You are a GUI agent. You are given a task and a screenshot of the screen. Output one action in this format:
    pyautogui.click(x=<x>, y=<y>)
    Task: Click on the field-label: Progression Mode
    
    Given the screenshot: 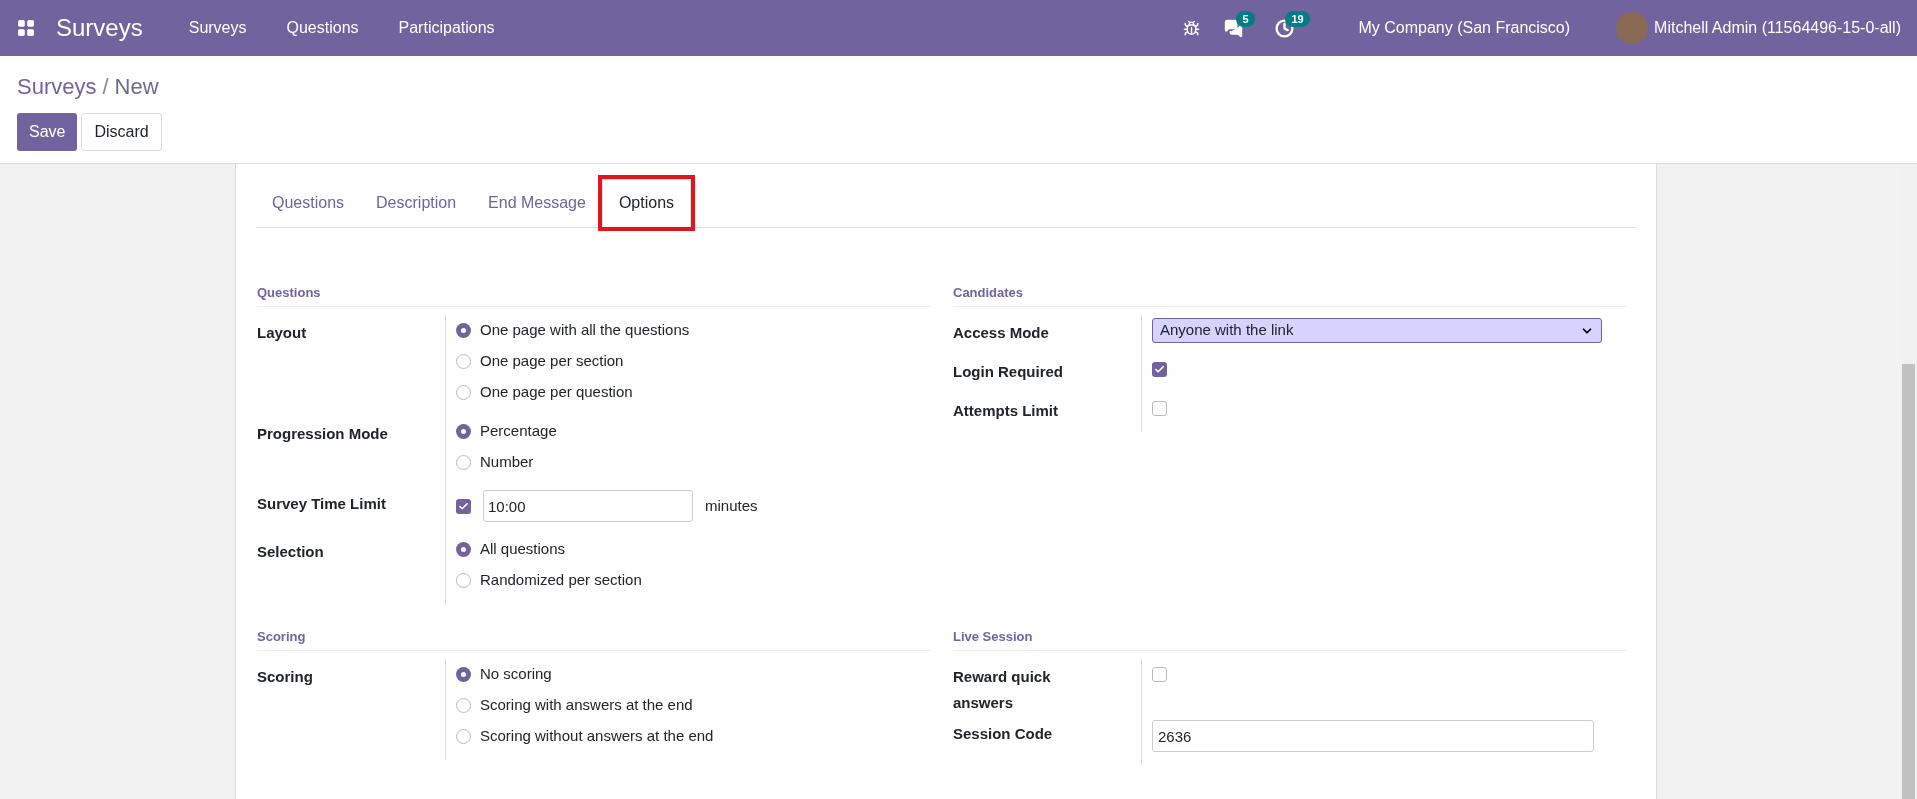 What is the action you would take?
    pyautogui.click(x=323, y=434)
    